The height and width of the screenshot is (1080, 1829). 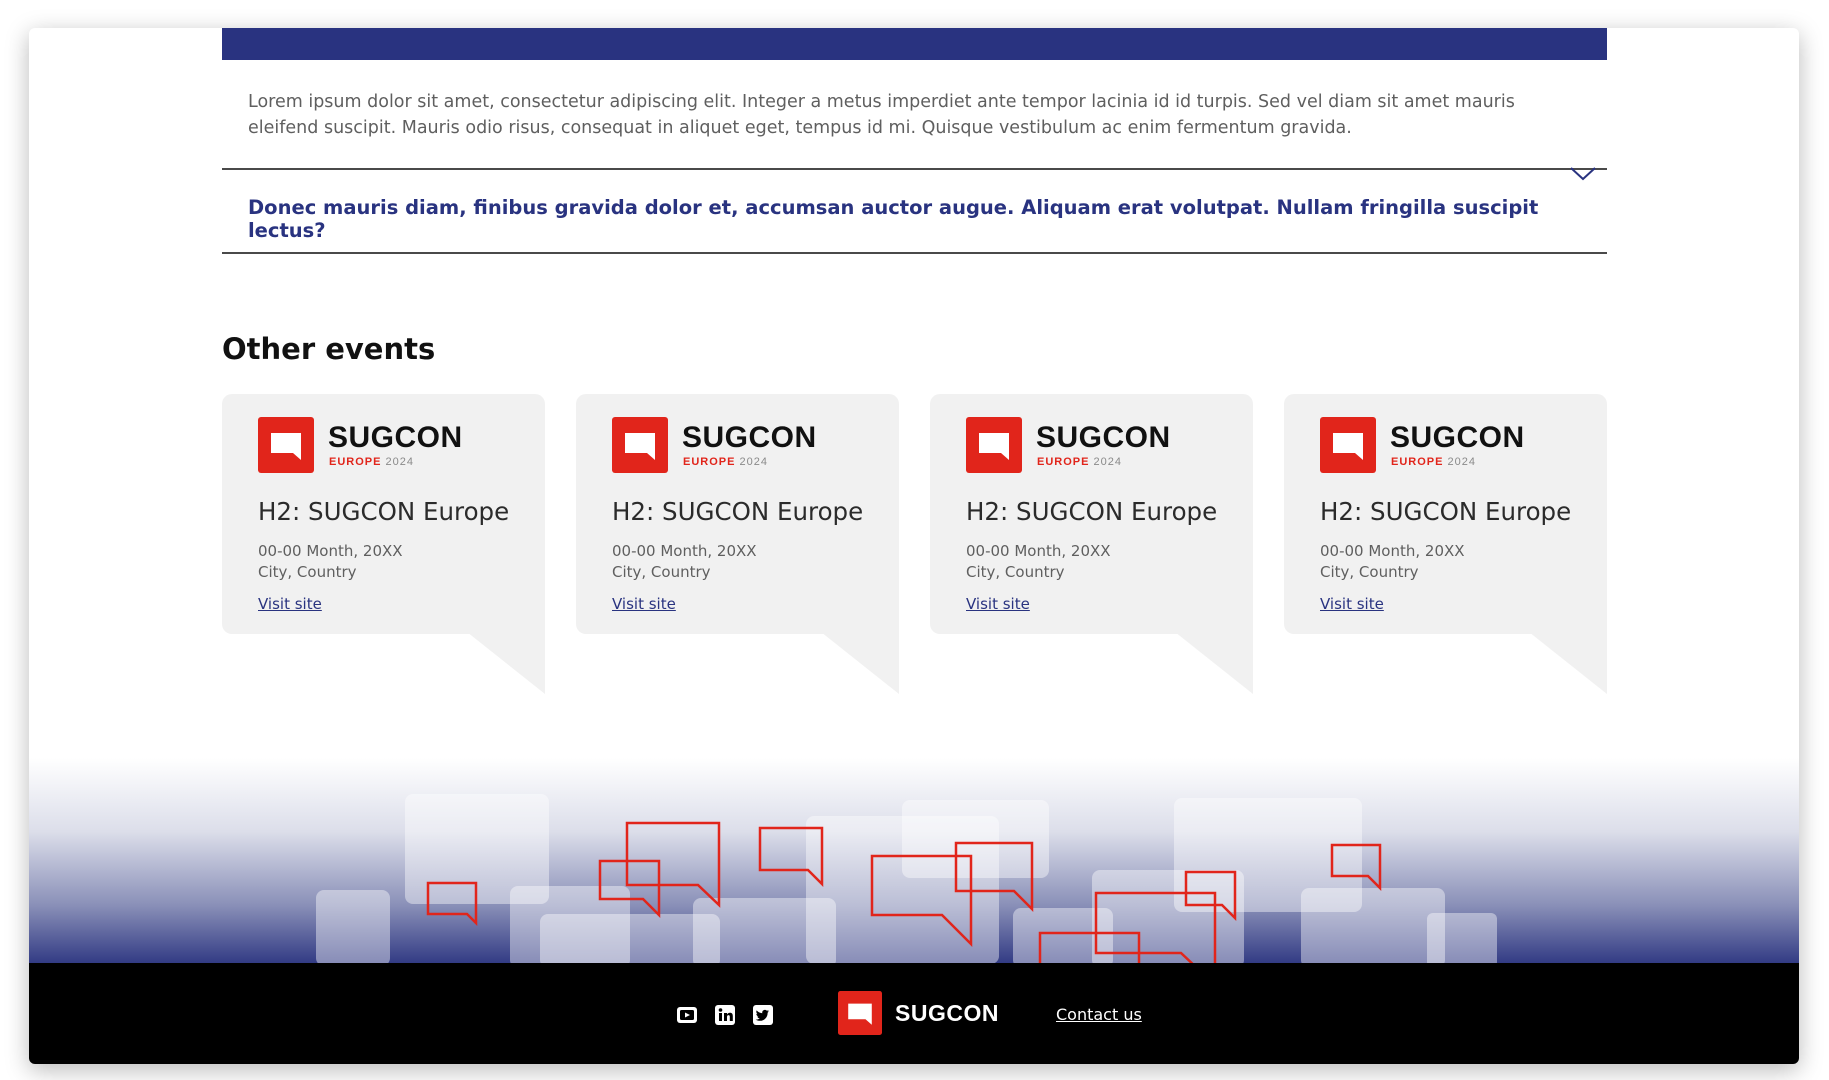 I want to click on footer: SUGCON Contact us, so click(x=914, y=1013).